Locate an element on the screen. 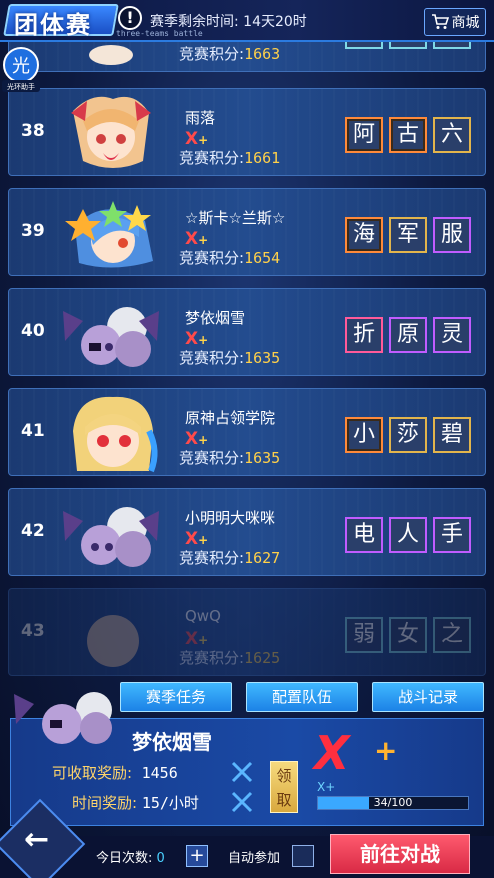 The width and height of the screenshot is (494, 878). level-small-label: X+ is located at coordinates (326, 787).